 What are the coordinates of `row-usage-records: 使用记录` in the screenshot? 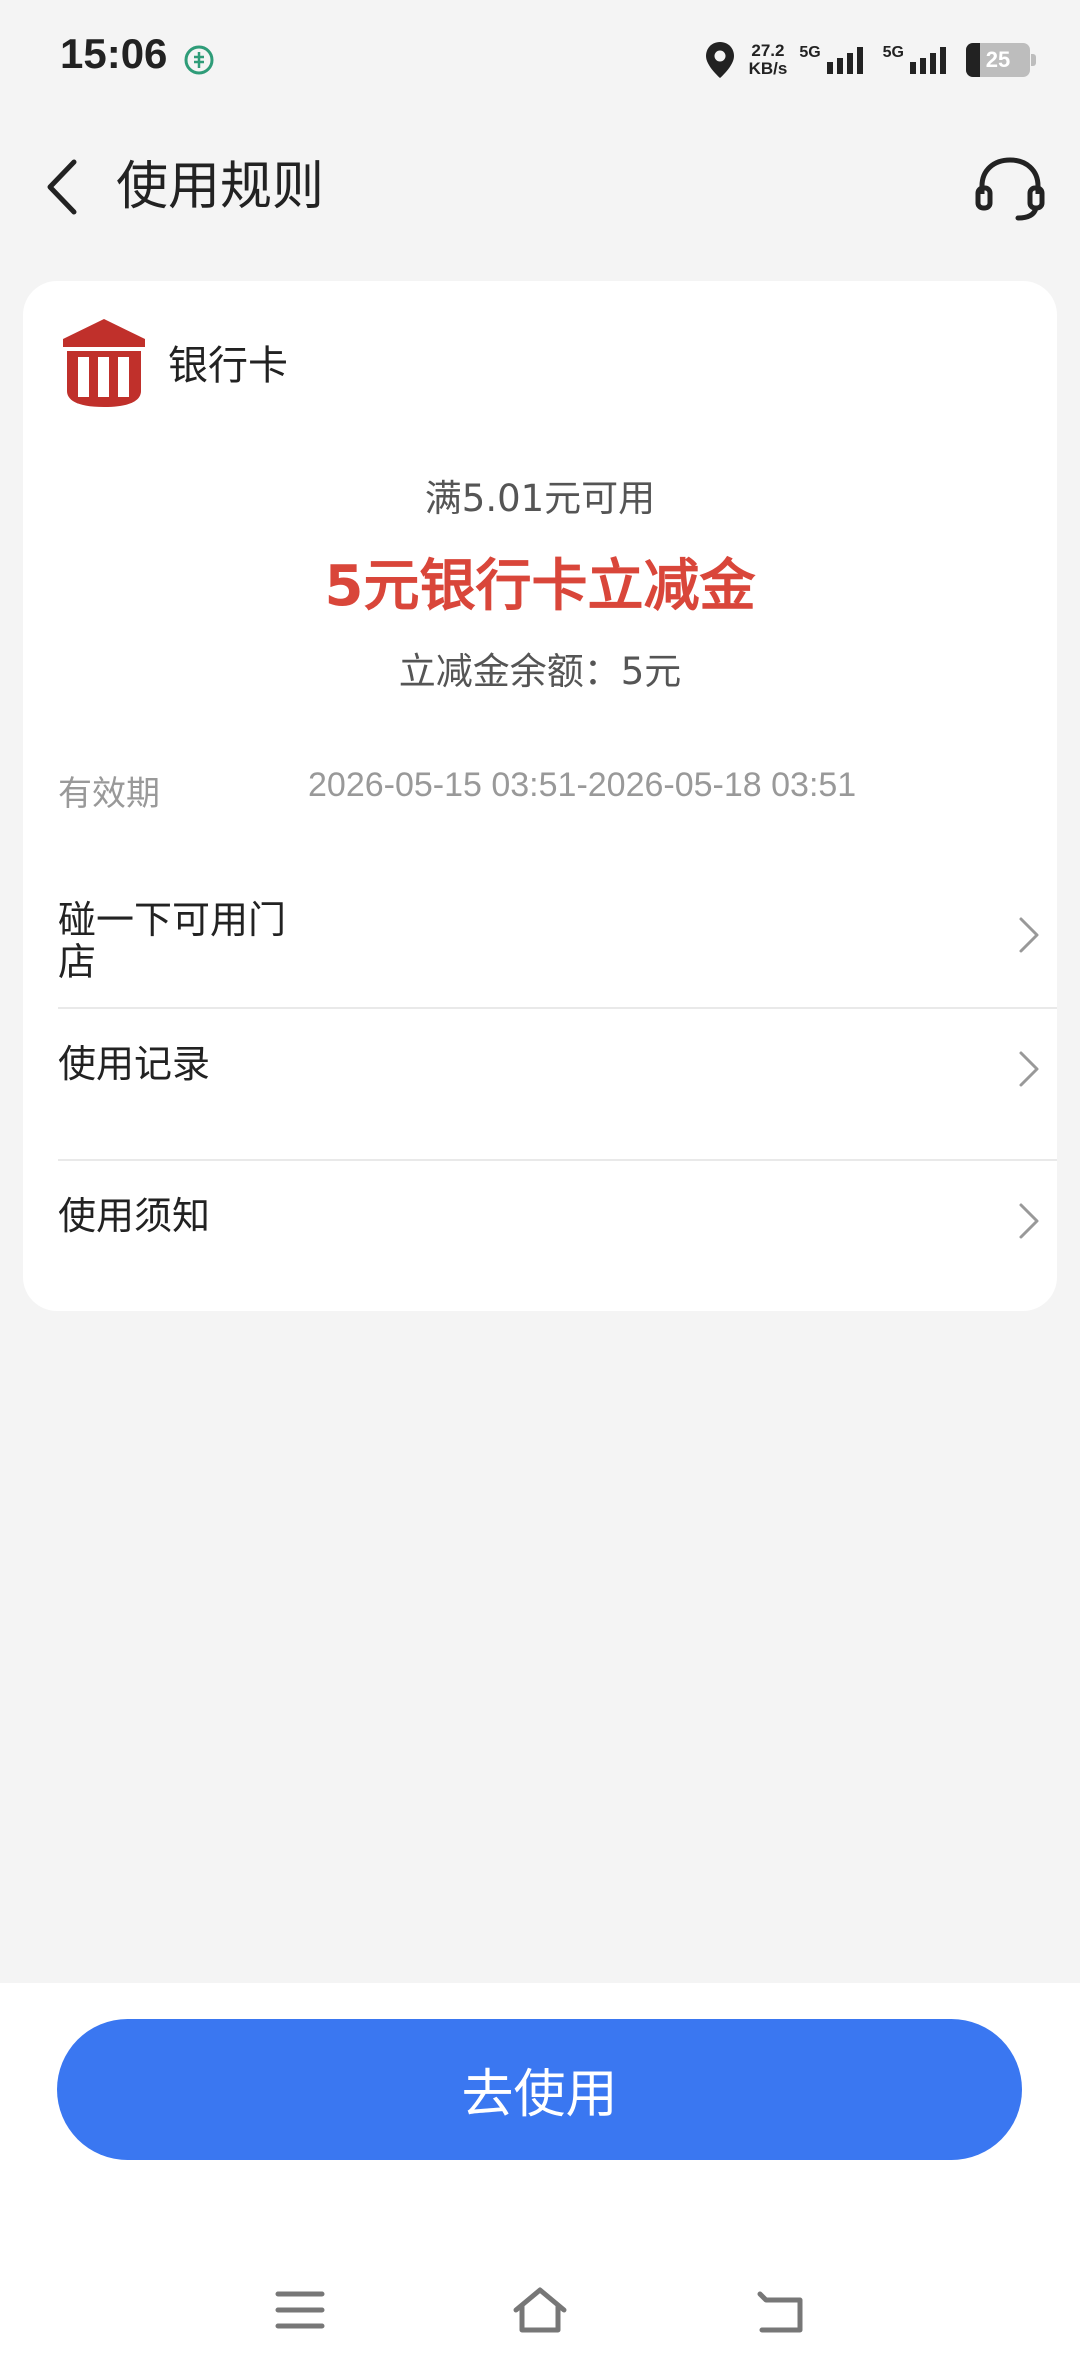 It's located at (557, 1073).